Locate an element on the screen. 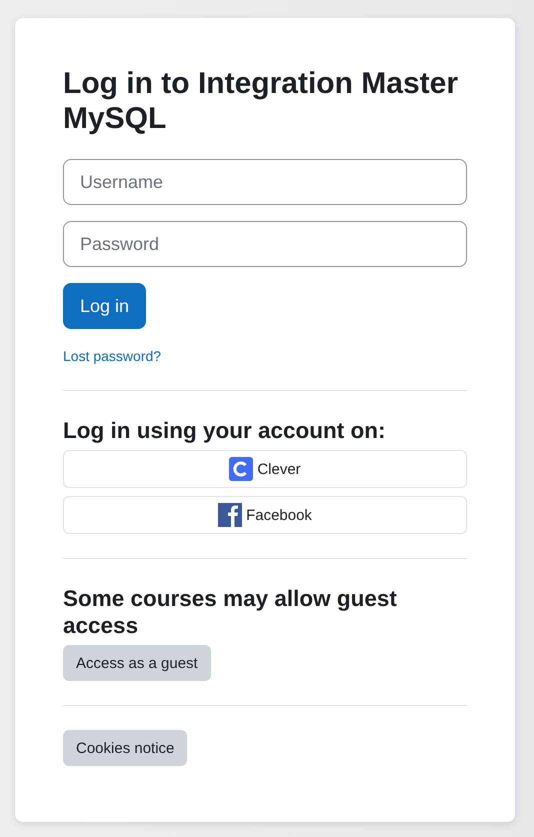  input-field: Password is located at coordinates (265, 244).